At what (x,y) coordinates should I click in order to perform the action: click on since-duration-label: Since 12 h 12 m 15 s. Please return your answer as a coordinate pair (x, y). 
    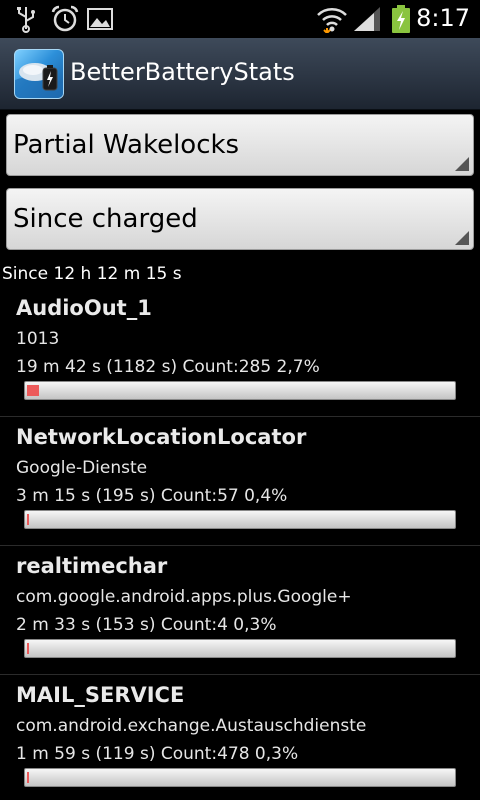
    Looking at the image, I should click on (92, 274).